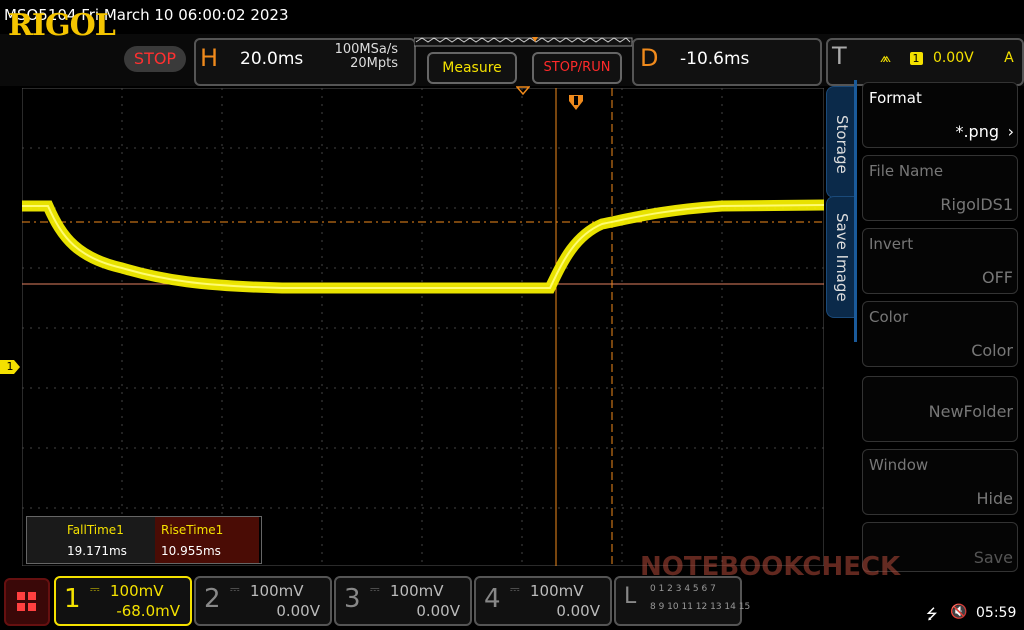 Image resolution: width=1024 pixels, height=630 pixels. I want to click on grid-menu-icon, so click(26, 601).